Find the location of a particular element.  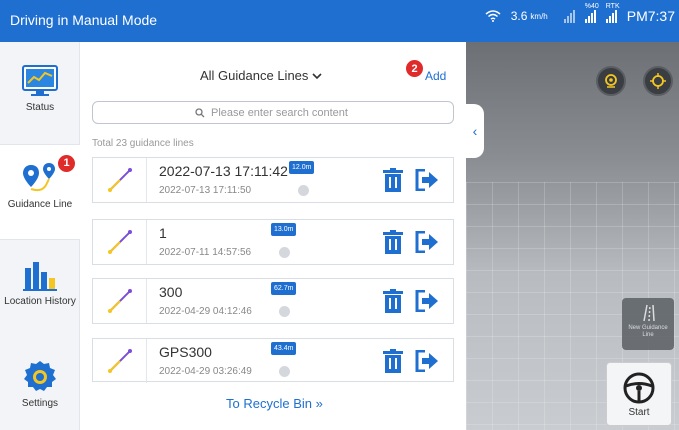

sidebar-item-settings: Settings is located at coordinates (40, 391).